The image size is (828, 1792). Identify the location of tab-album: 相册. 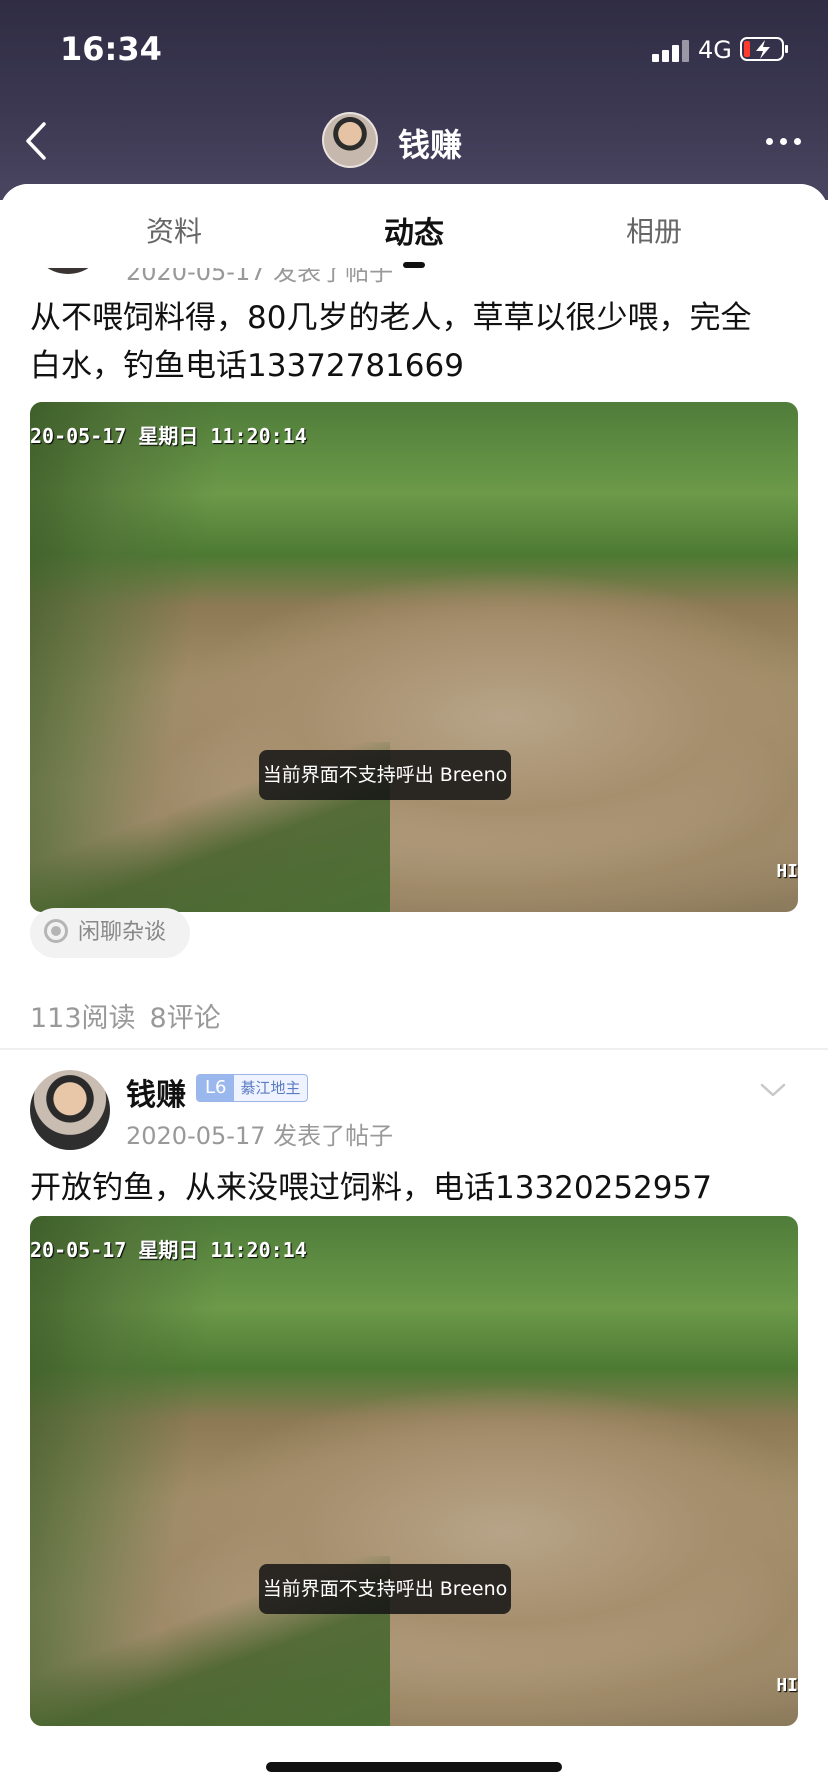
(654, 230).